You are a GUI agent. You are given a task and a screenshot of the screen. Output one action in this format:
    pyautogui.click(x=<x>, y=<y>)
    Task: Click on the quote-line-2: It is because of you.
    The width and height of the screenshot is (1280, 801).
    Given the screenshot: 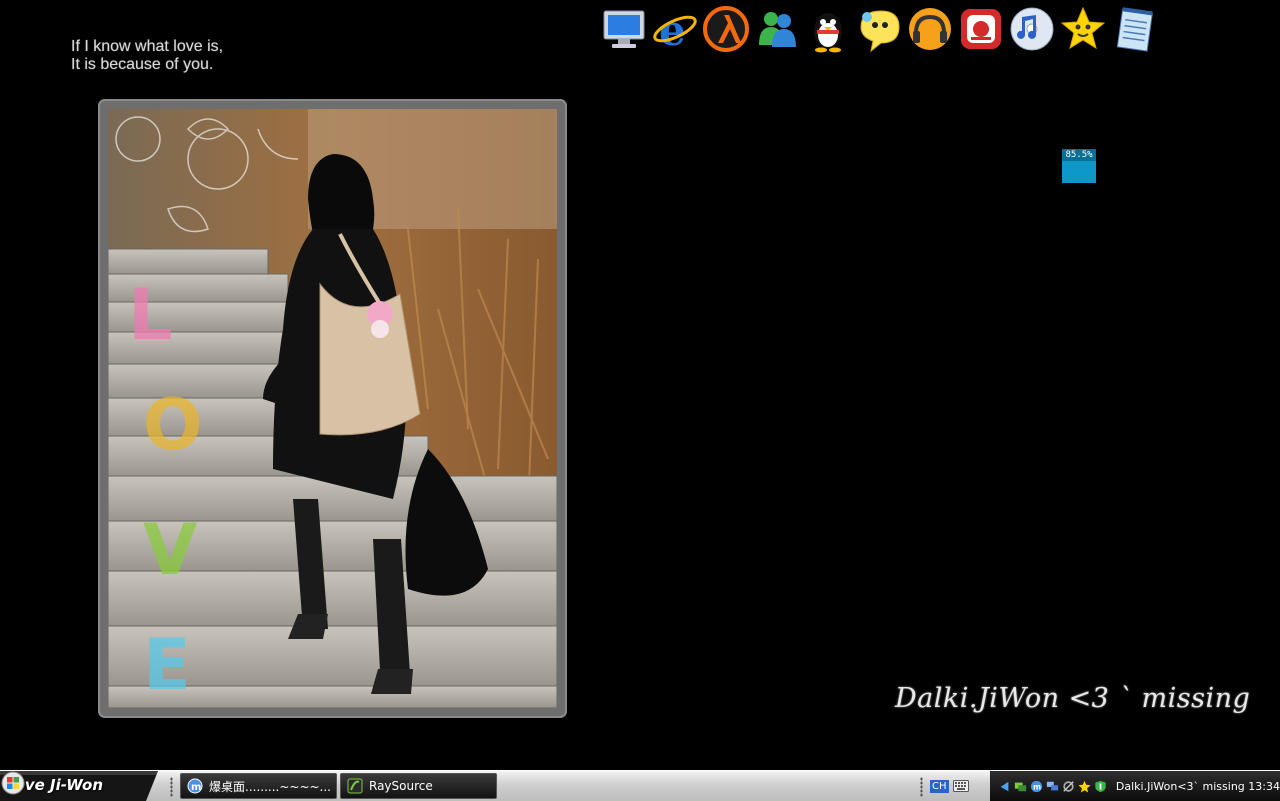 What is the action you would take?
    pyautogui.click(x=142, y=64)
    